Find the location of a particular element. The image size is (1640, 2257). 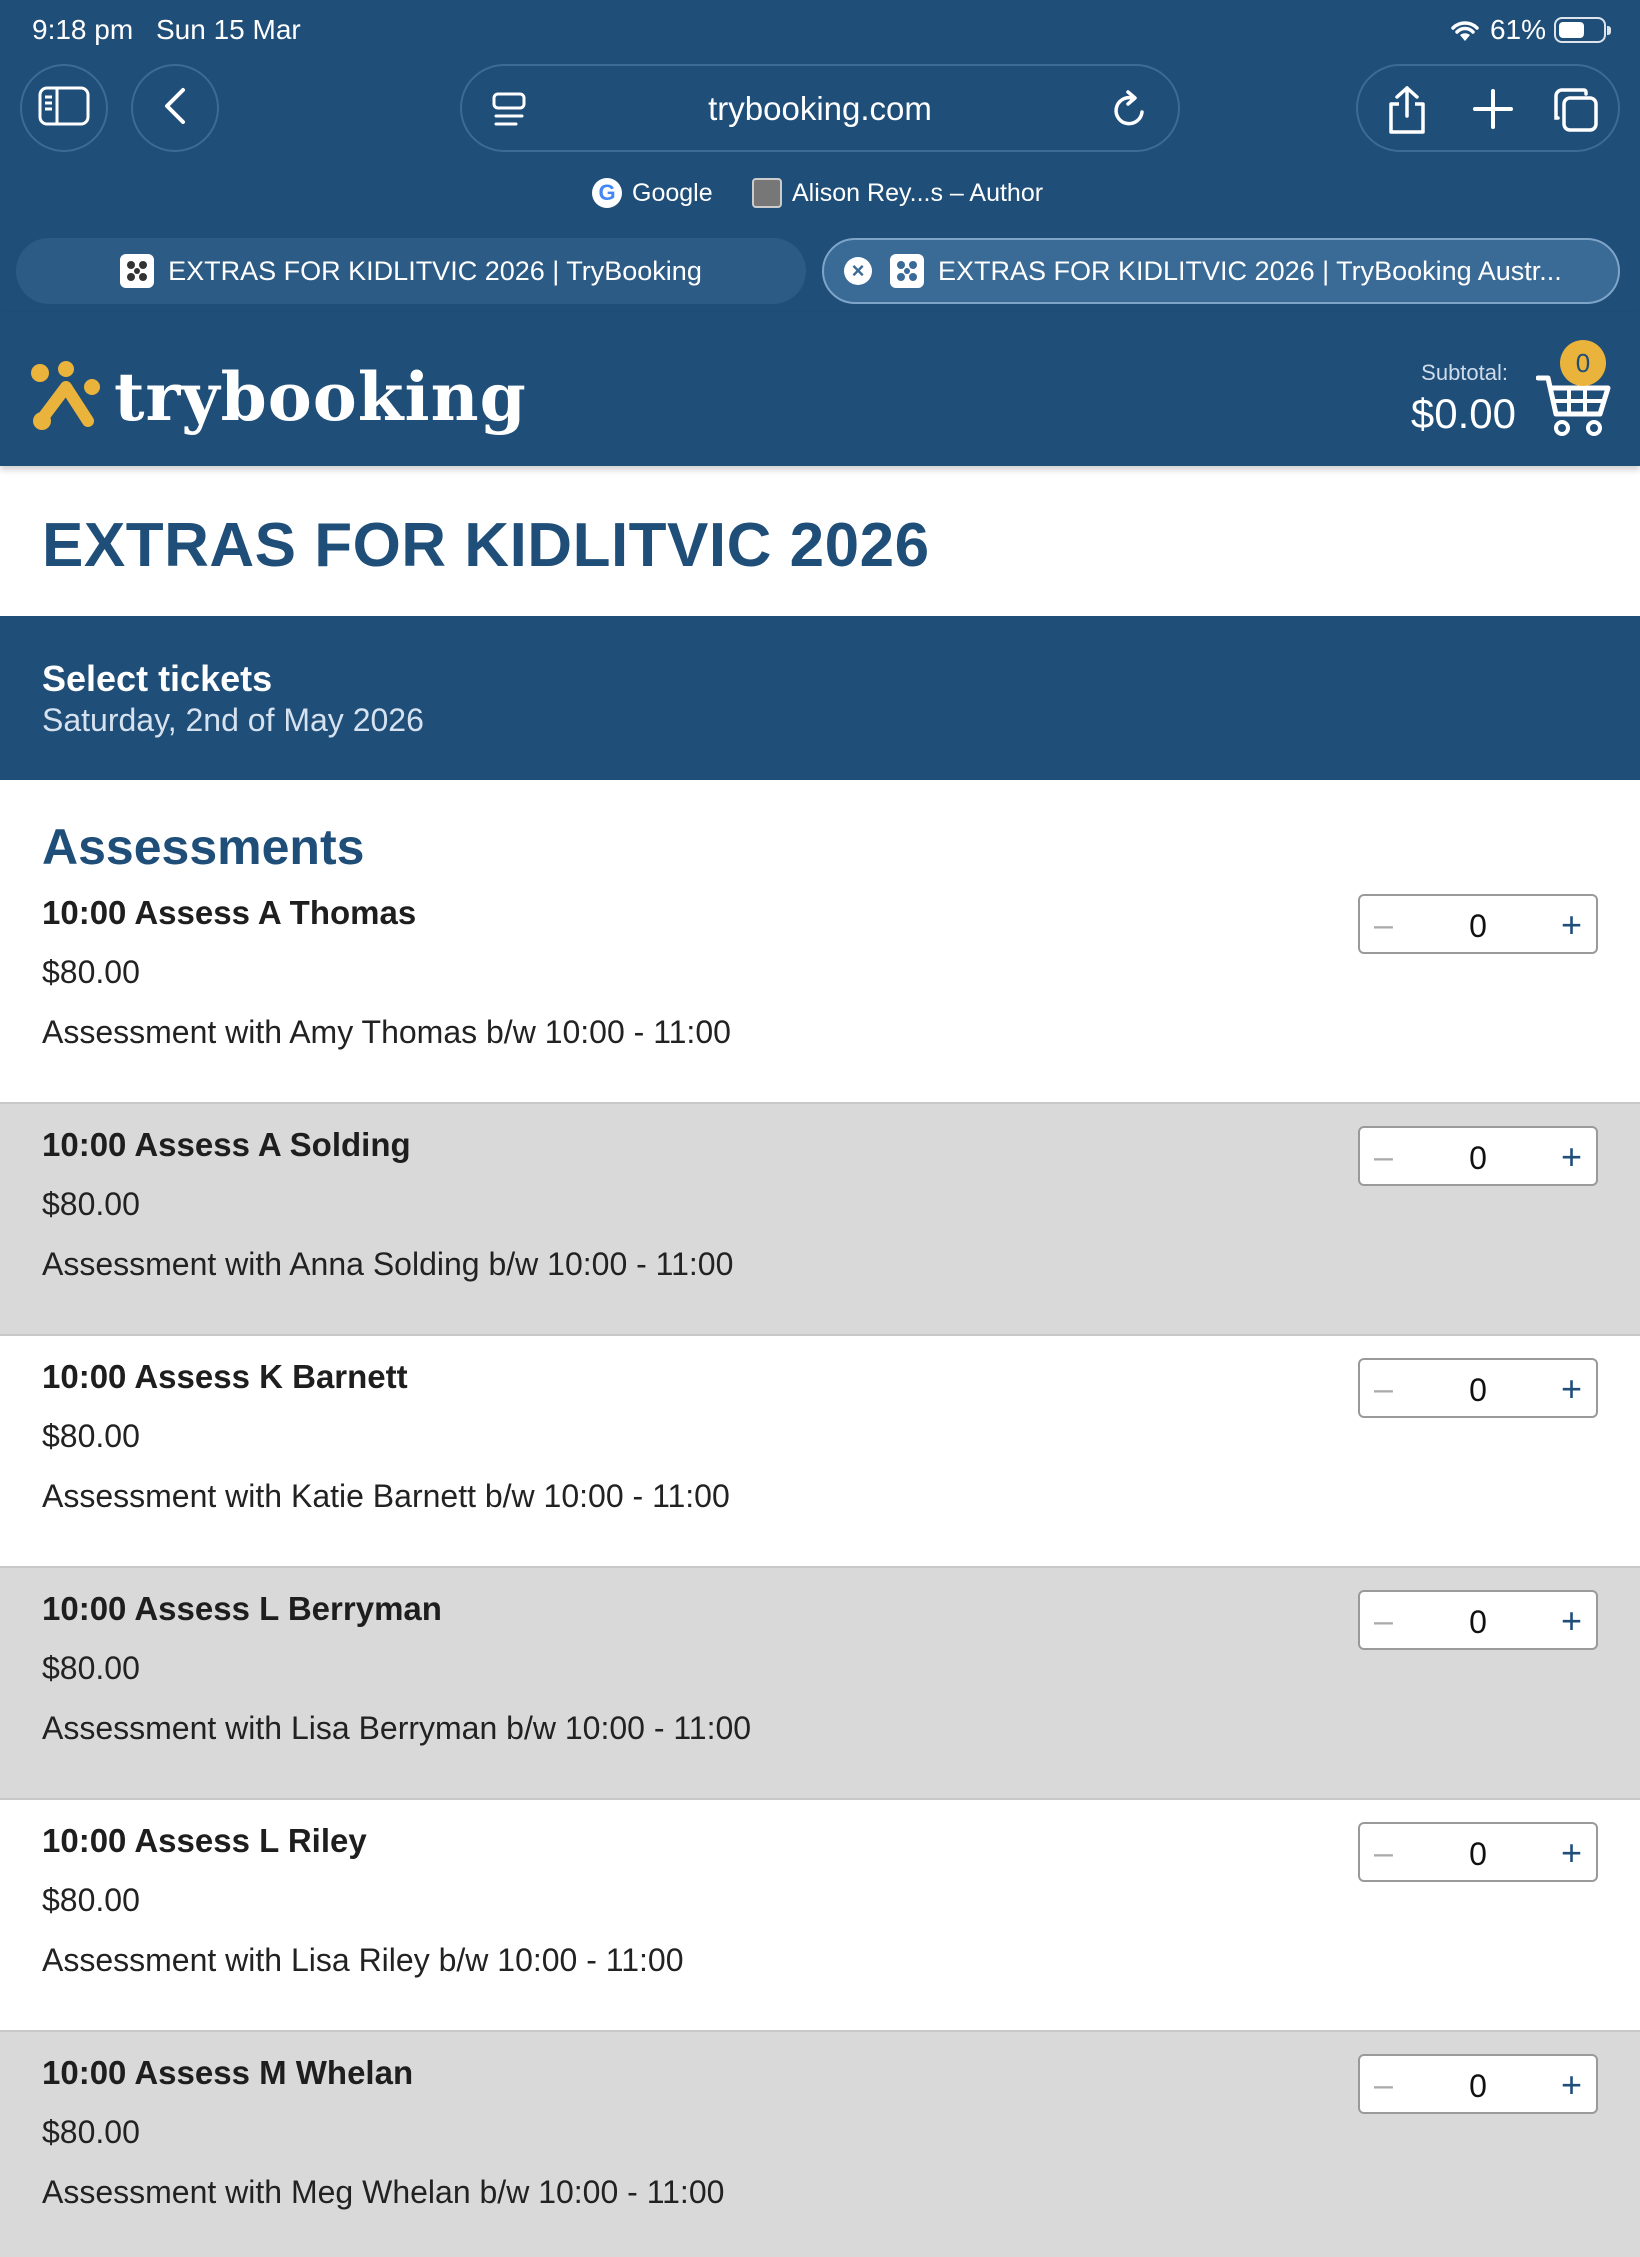

sidebar-toggle-button is located at coordinates (64, 108).